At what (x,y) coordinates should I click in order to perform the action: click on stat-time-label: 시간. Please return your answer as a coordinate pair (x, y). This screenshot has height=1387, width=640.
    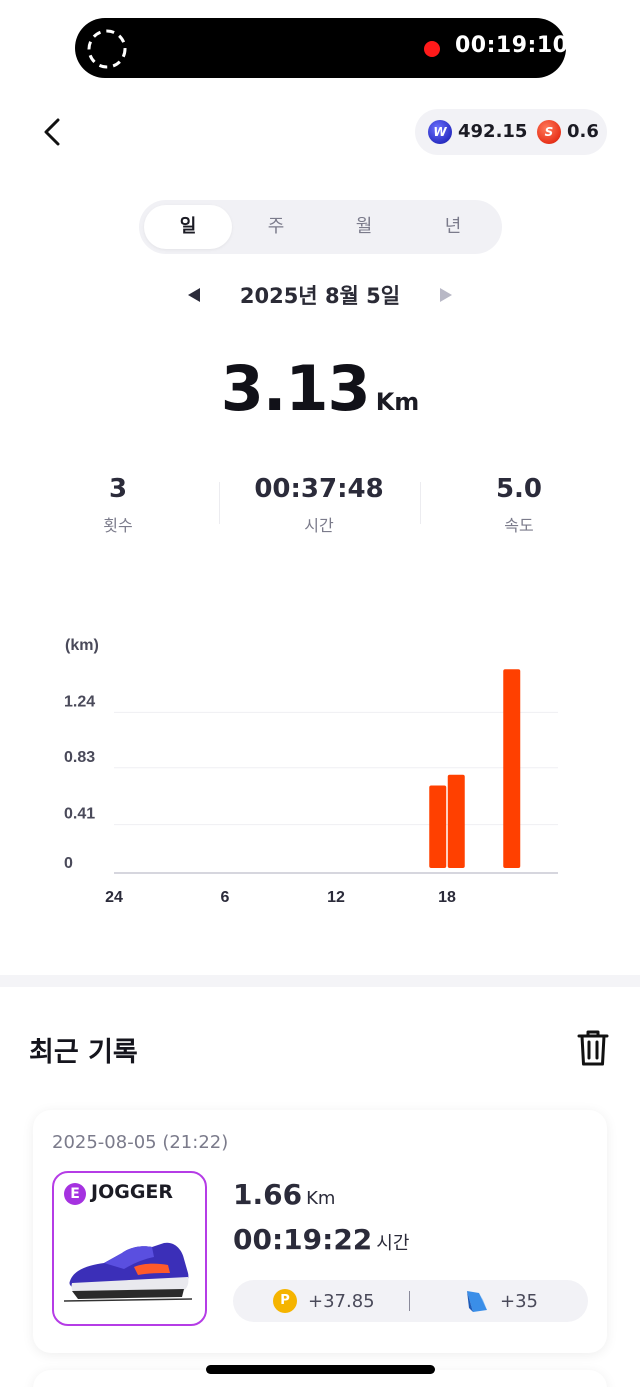
    Looking at the image, I should click on (319, 525).